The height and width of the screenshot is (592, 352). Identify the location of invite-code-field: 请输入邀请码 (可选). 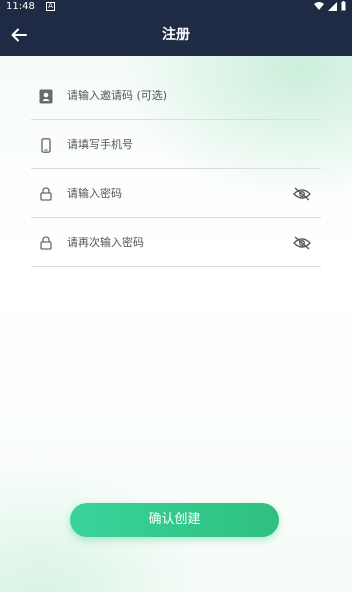
(176, 96).